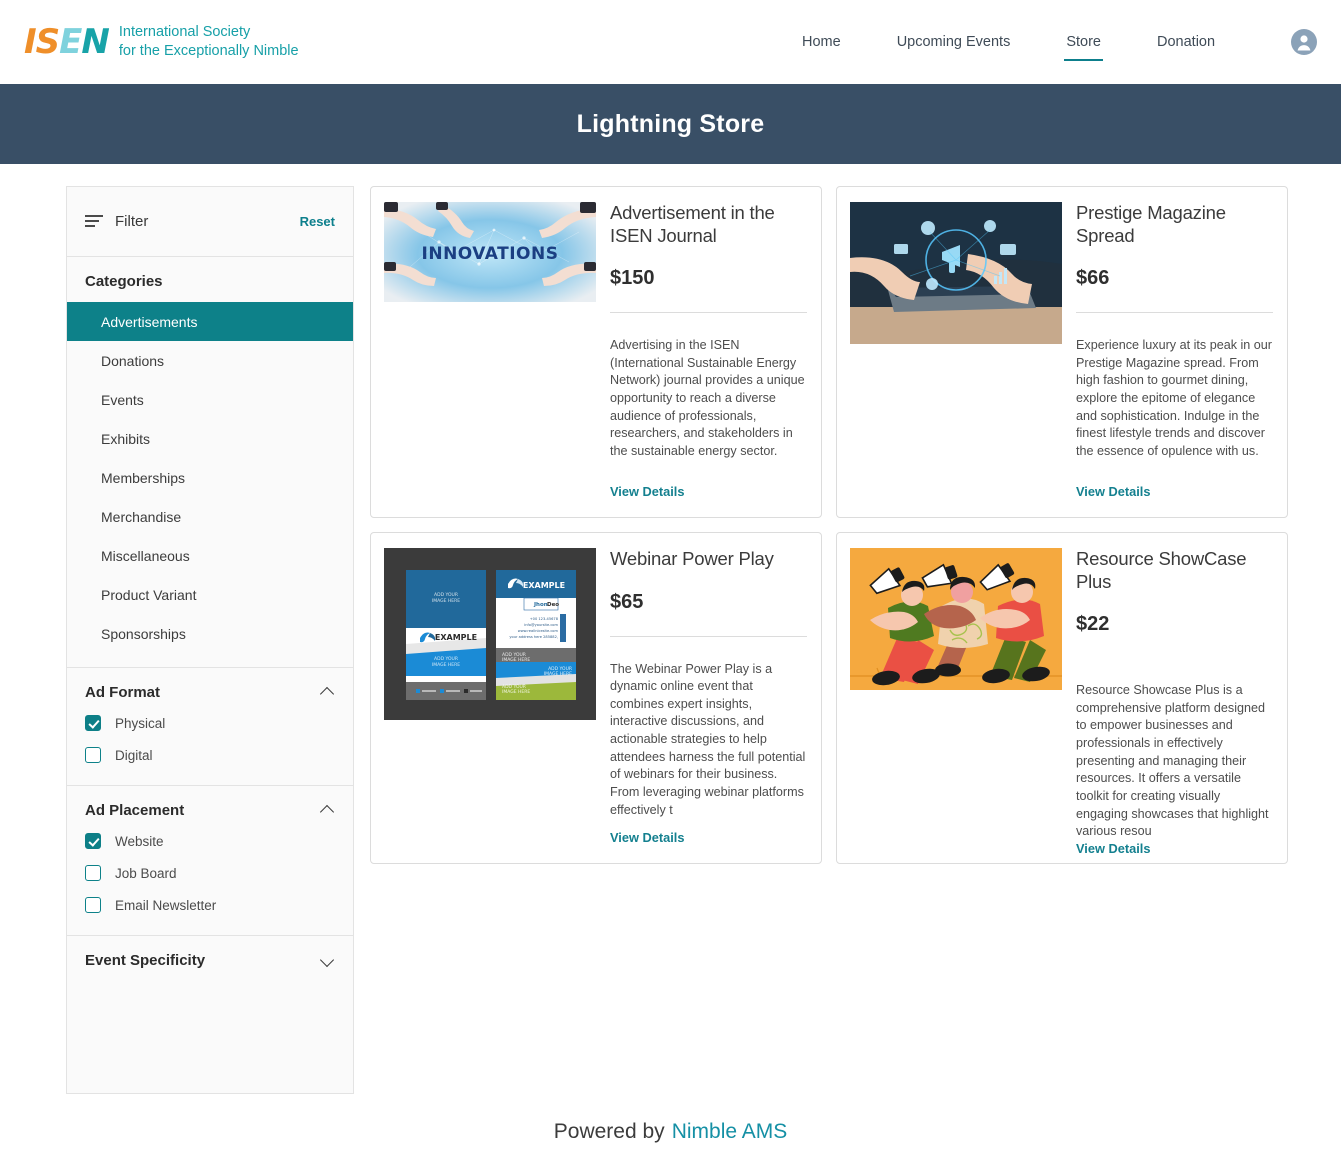  Describe the element at coordinates (1151, 224) in the screenshot. I see `product-title: Prestige Magazine Spread` at that location.